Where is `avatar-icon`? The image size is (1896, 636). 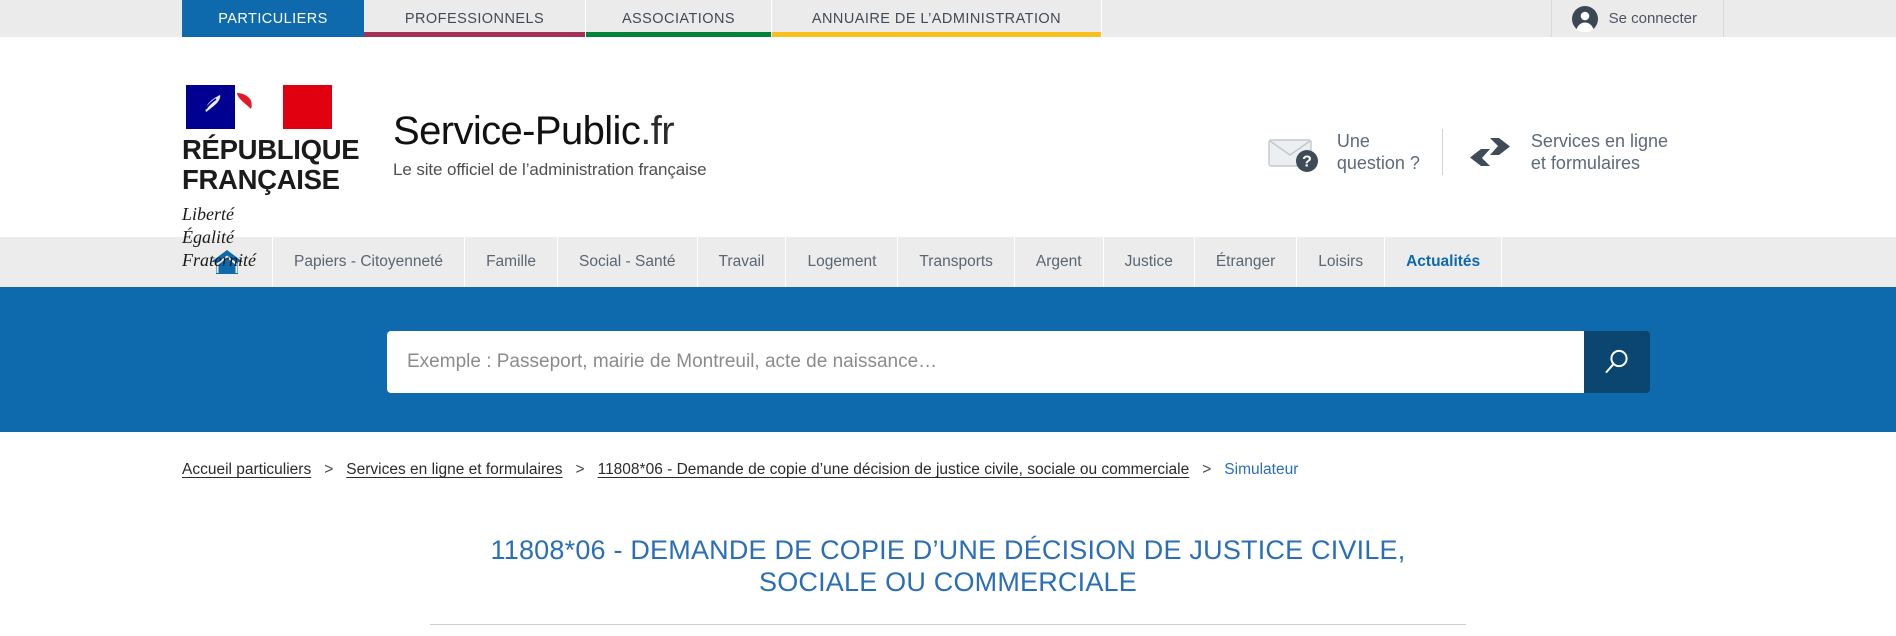
avatar-icon is located at coordinates (1584, 18).